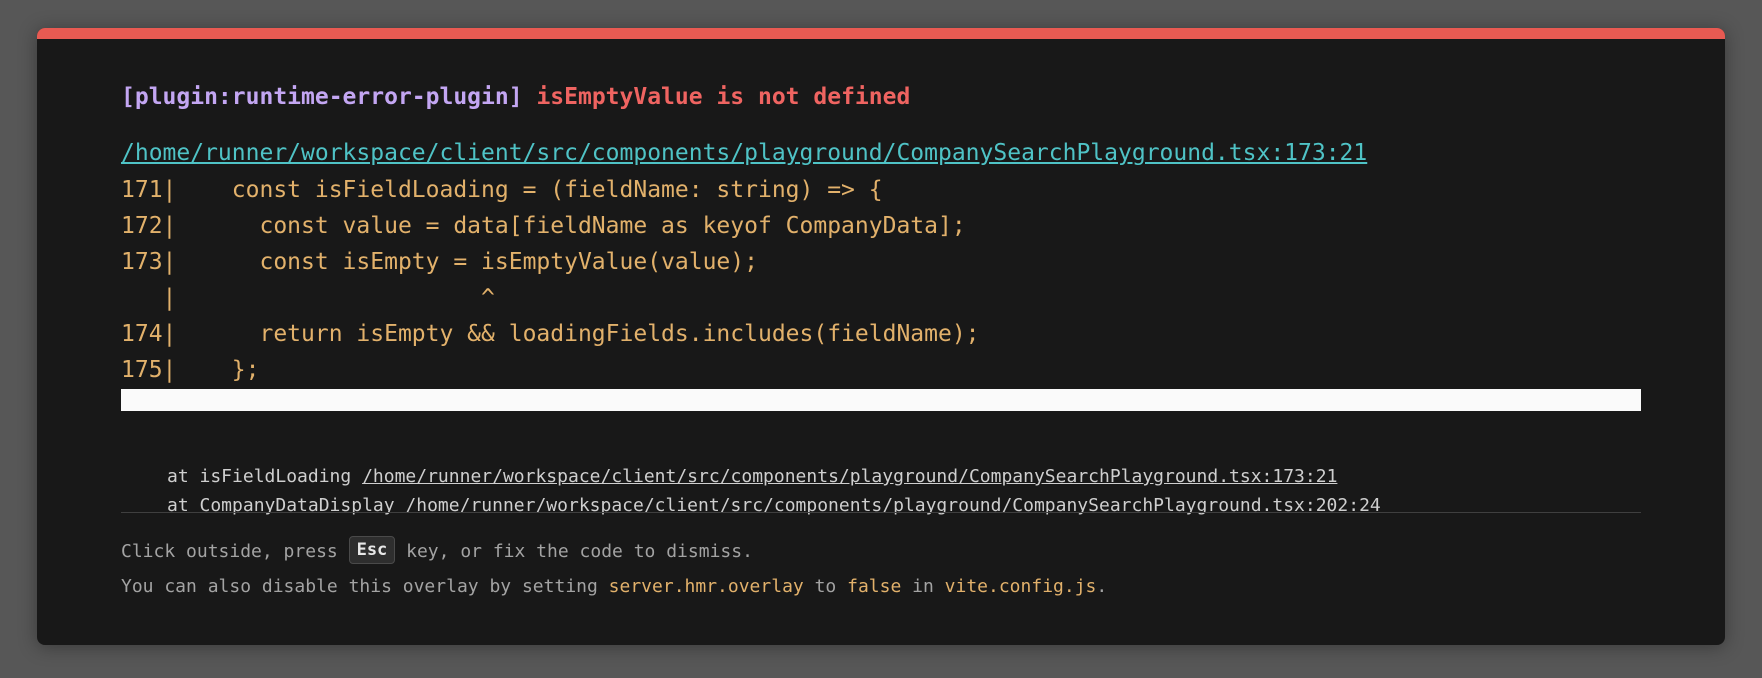 The height and width of the screenshot is (678, 1762). I want to click on esc-key-badge: Esc, so click(372, 550).